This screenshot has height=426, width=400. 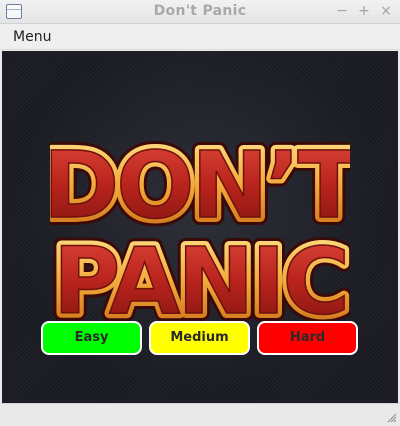 What do you see at coordinates (91, 338) in the screenshot?
I see `easy-button: Easy` at bounding box center [91, 338].